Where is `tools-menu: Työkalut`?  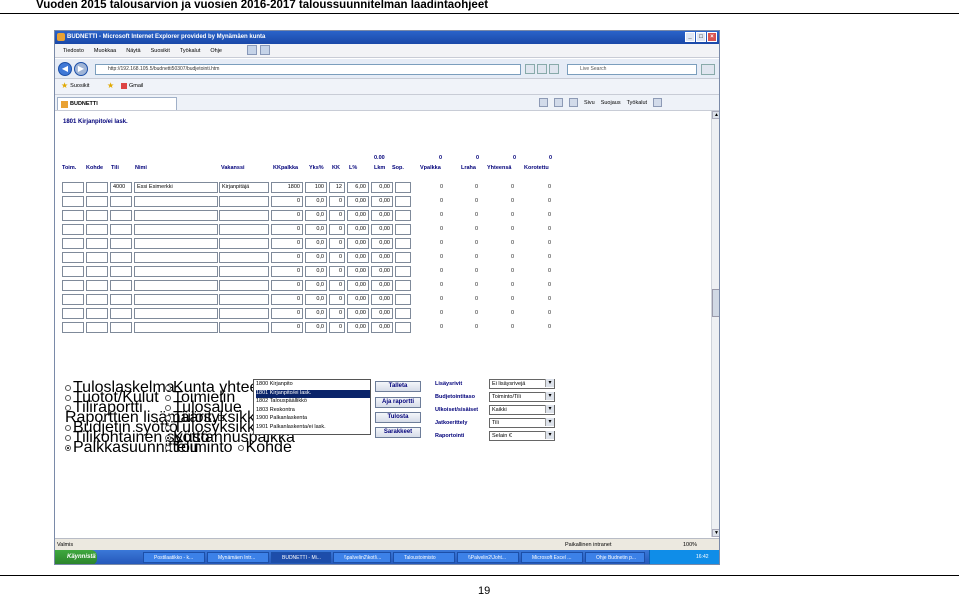 tools-menu: Työkalut is located at coordinates (637, 103).